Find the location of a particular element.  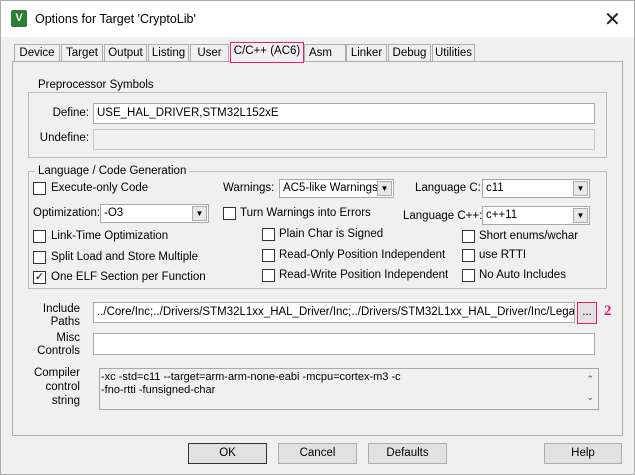

tab-debug: Debug is located at coordinates (409, 53).